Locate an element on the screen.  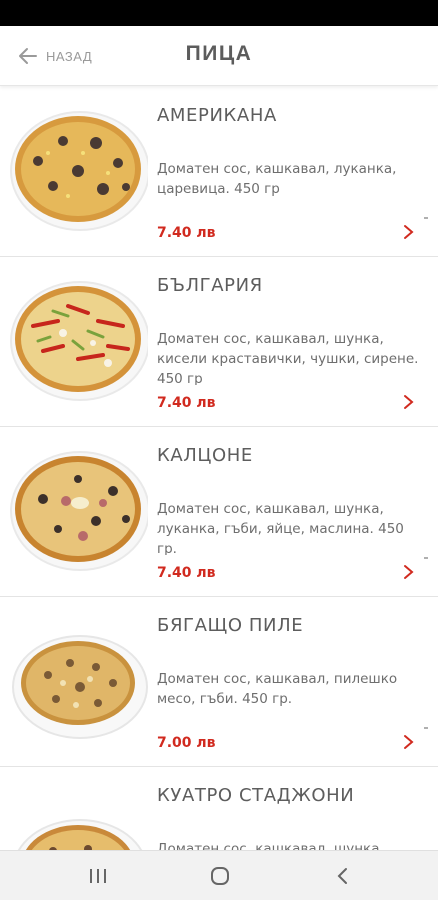
system-back-button is located at coordinates (342, 875).